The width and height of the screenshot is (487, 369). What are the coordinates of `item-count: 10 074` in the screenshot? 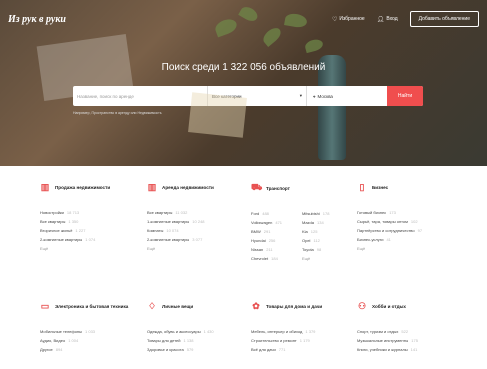 It's located at (172, 230).